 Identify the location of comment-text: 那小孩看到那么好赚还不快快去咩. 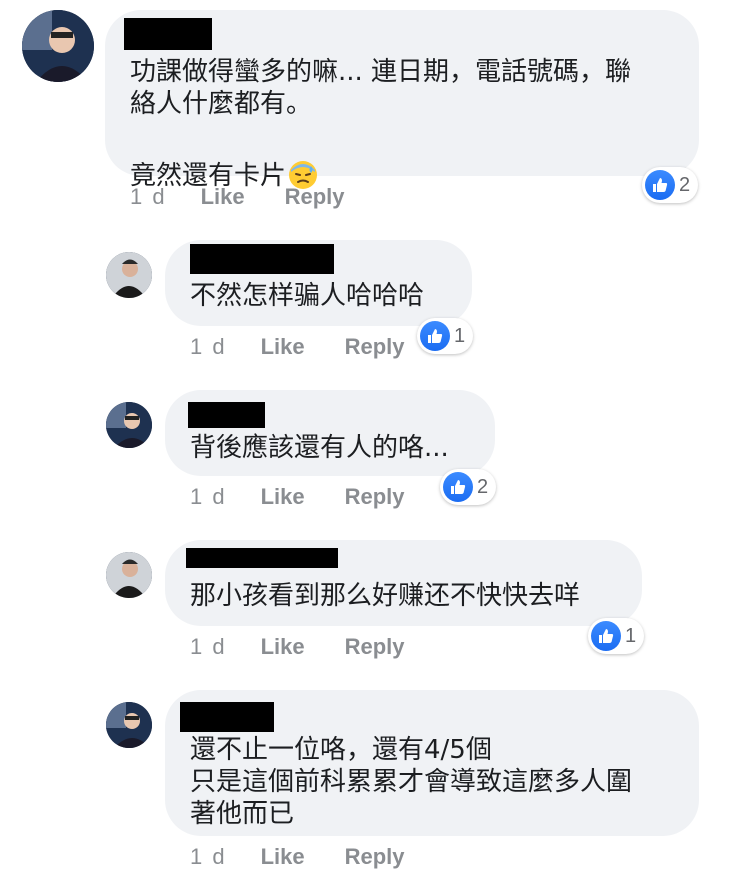
(385, 596).